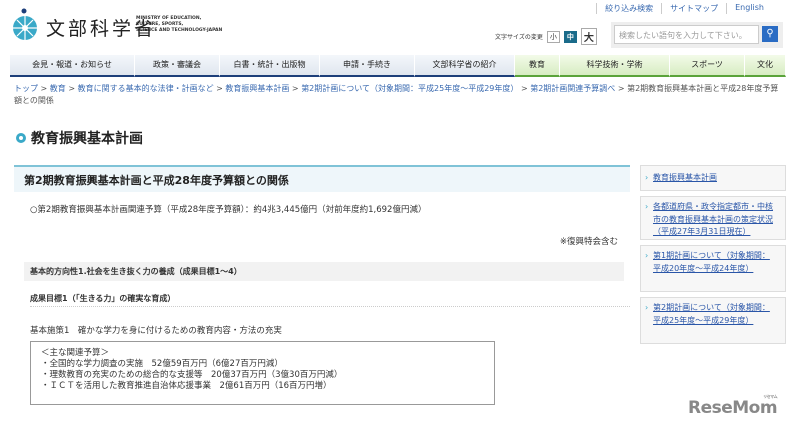 The image size is (800, 434). I want to click on budget-item: ・理数教育の充実のための総合的な支援等 20億37百万円（3億30百万円減）, so click(192, 375).